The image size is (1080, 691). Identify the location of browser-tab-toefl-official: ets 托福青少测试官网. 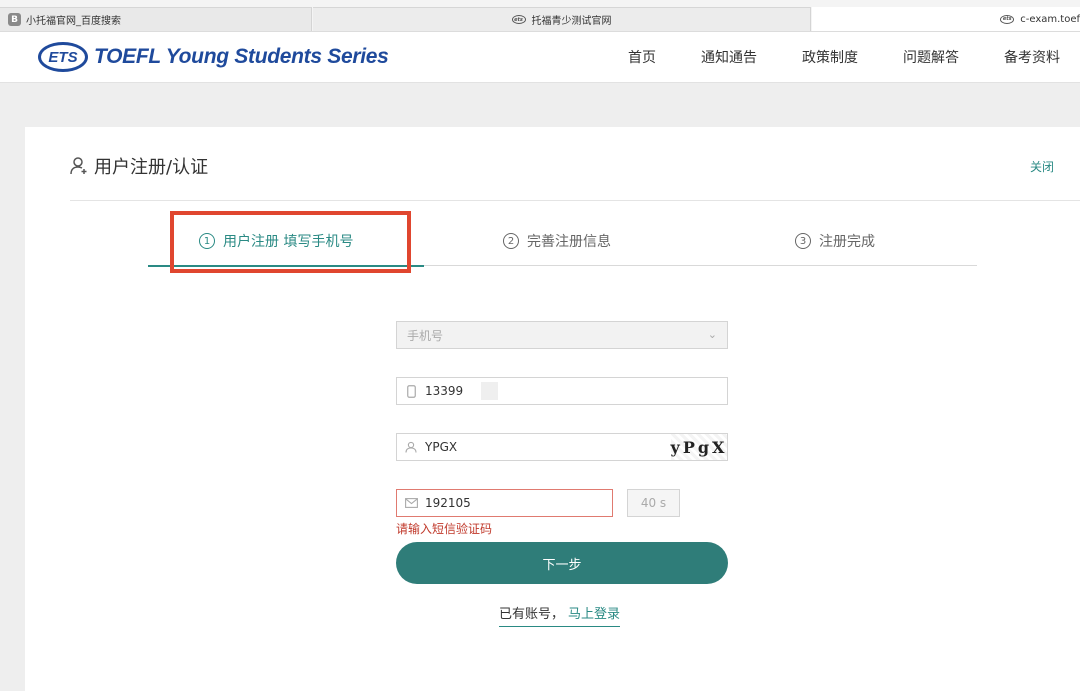
(562, 19).